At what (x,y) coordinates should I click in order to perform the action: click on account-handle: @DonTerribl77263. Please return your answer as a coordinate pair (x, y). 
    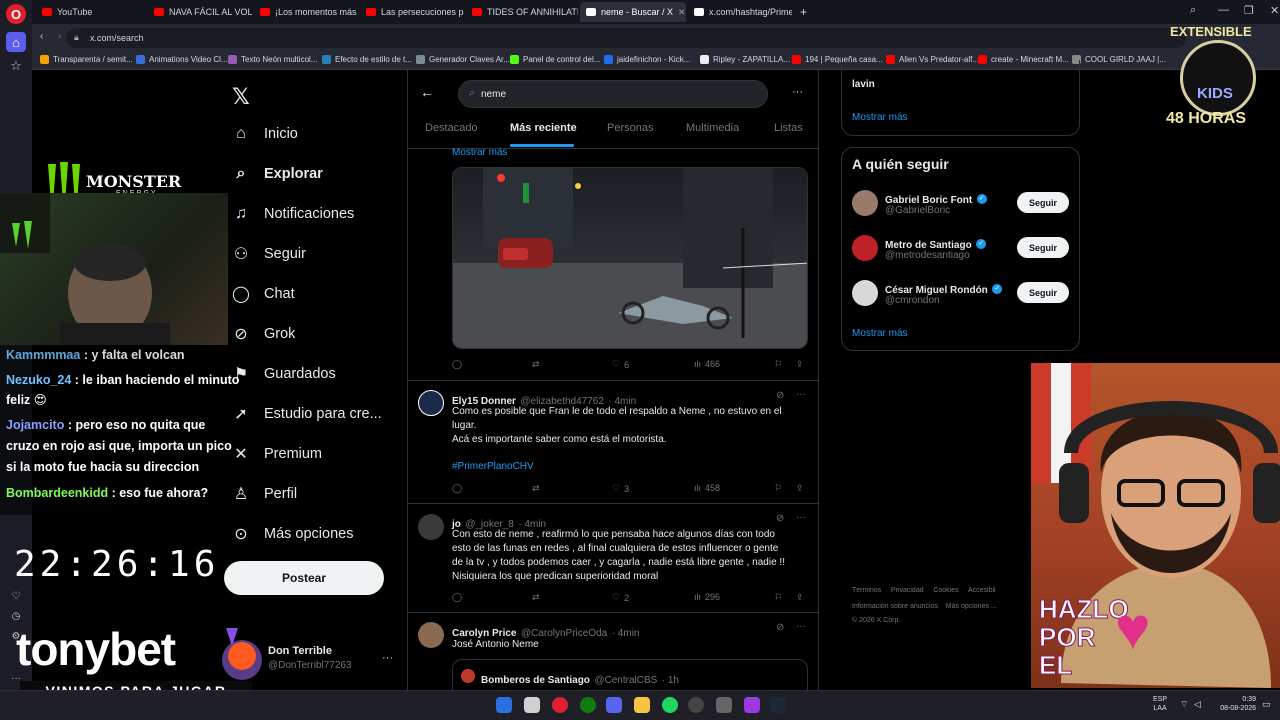
    Looking at the image, I should click on (310, 665).